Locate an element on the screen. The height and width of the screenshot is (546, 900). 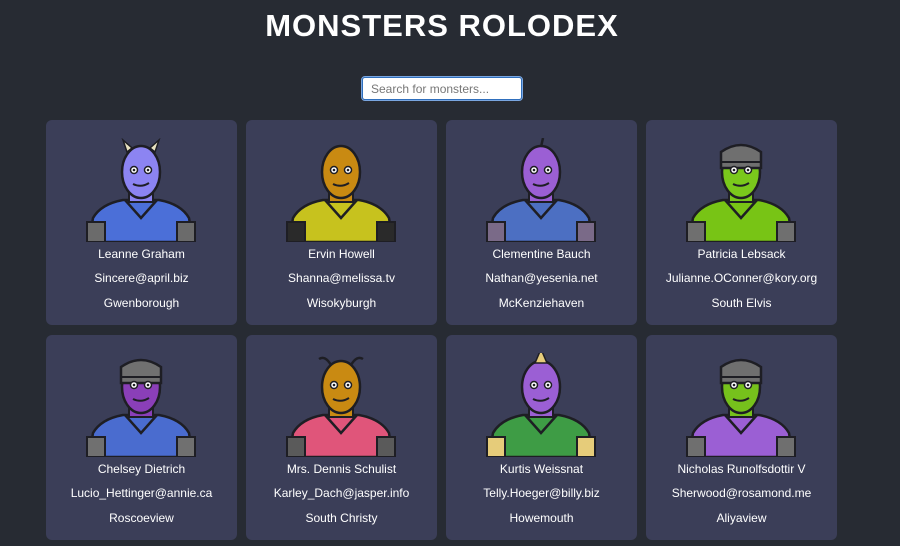
monster-city: Wisokyburgh is located at coordinates (341, 303).